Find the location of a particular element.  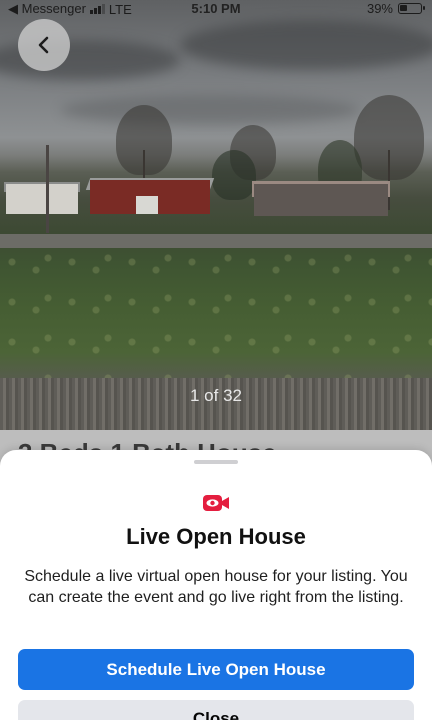

status-bar: ◀ Messenger LTE 5:10 PM 39% is located at coordinates (216, 9).